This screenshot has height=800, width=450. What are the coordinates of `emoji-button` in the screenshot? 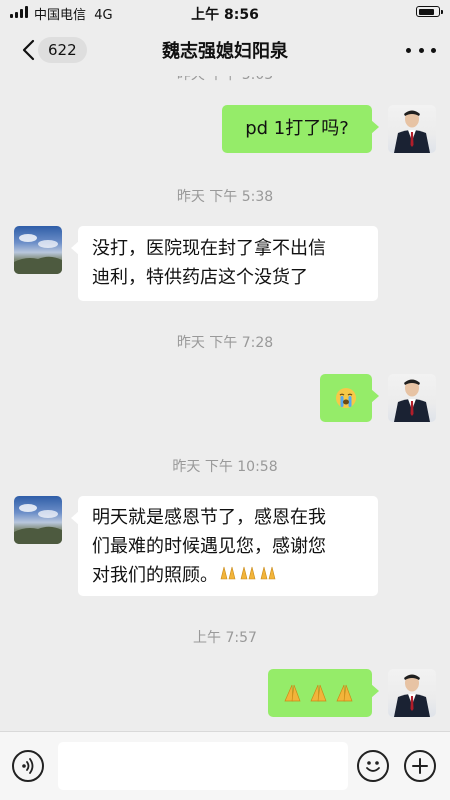 It's located at (373, 766).